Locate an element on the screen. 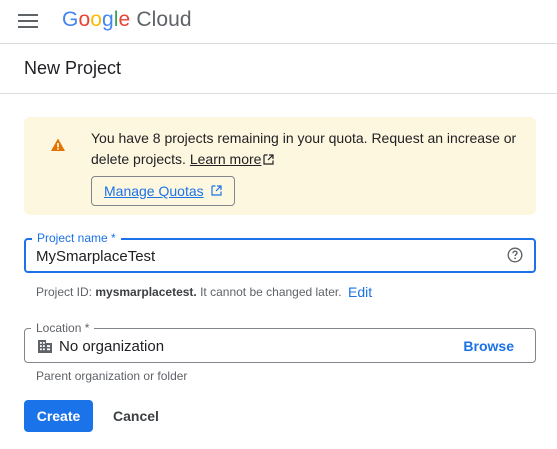 The image size is (557, 449). create-button: Create is located at coordinates (58, 416).